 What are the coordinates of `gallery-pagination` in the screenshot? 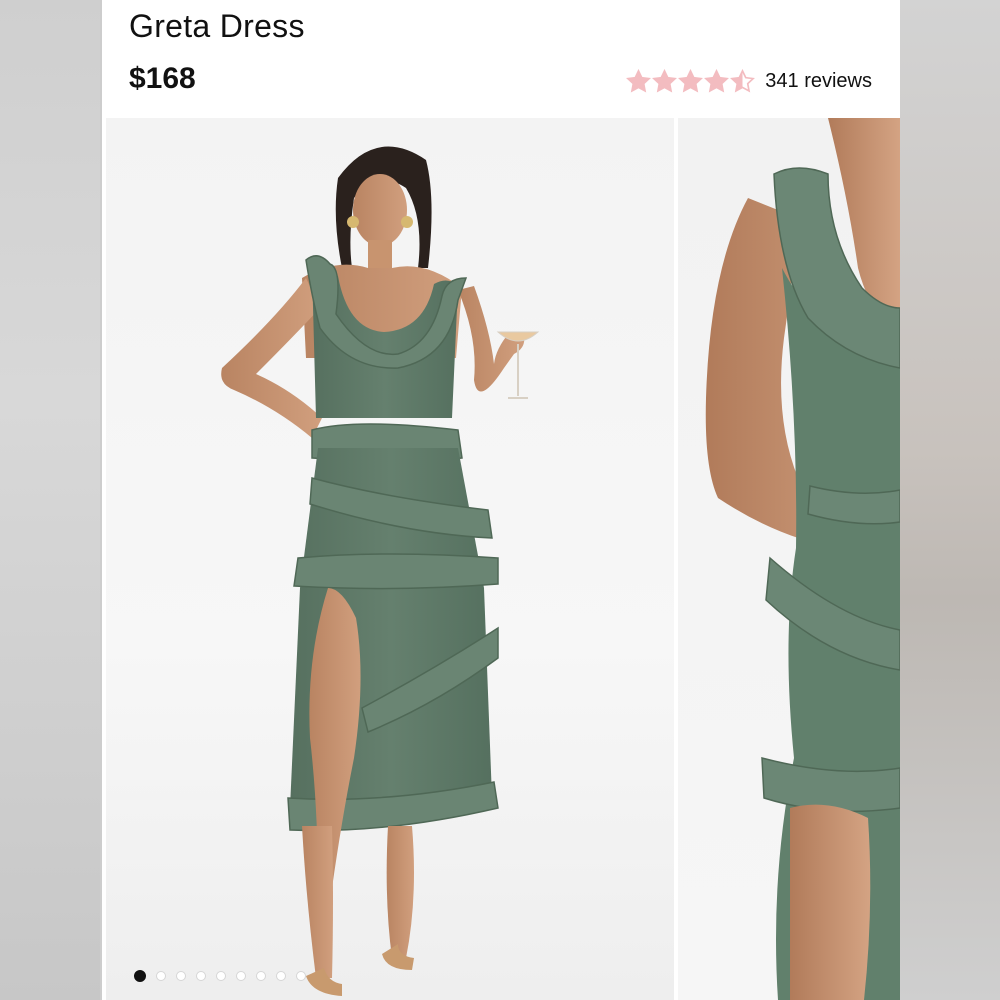 It's located at (220, 976).